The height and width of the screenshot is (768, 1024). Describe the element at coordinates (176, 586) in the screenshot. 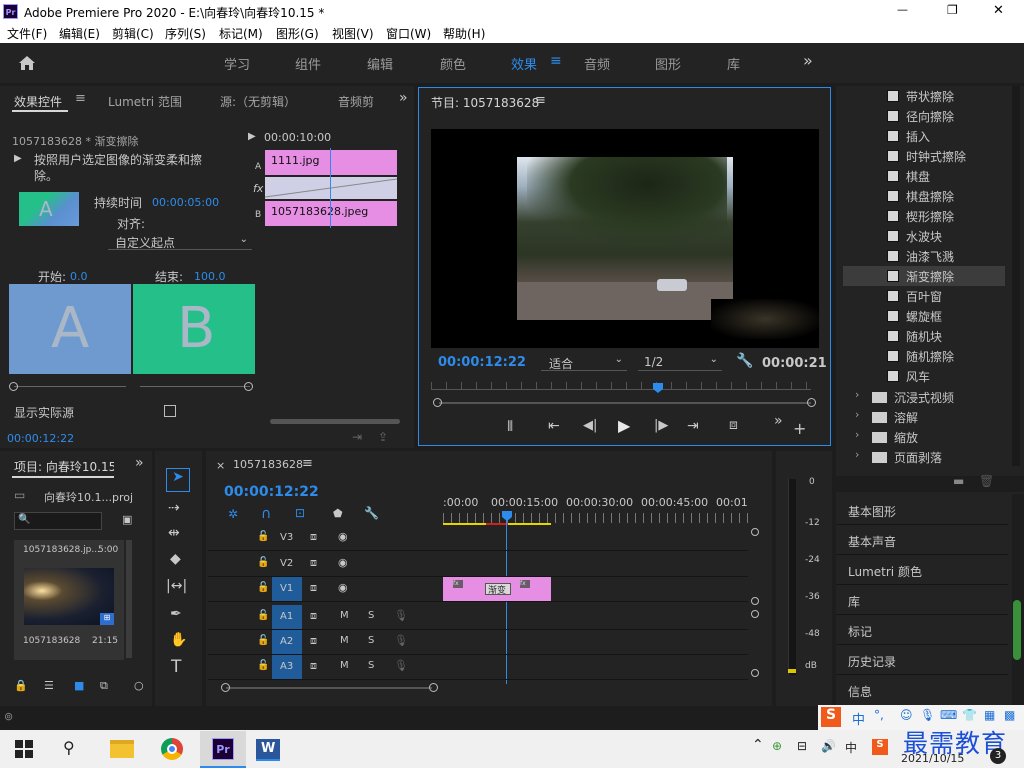

I see `slip-tool-icon: |↔|` at that location.